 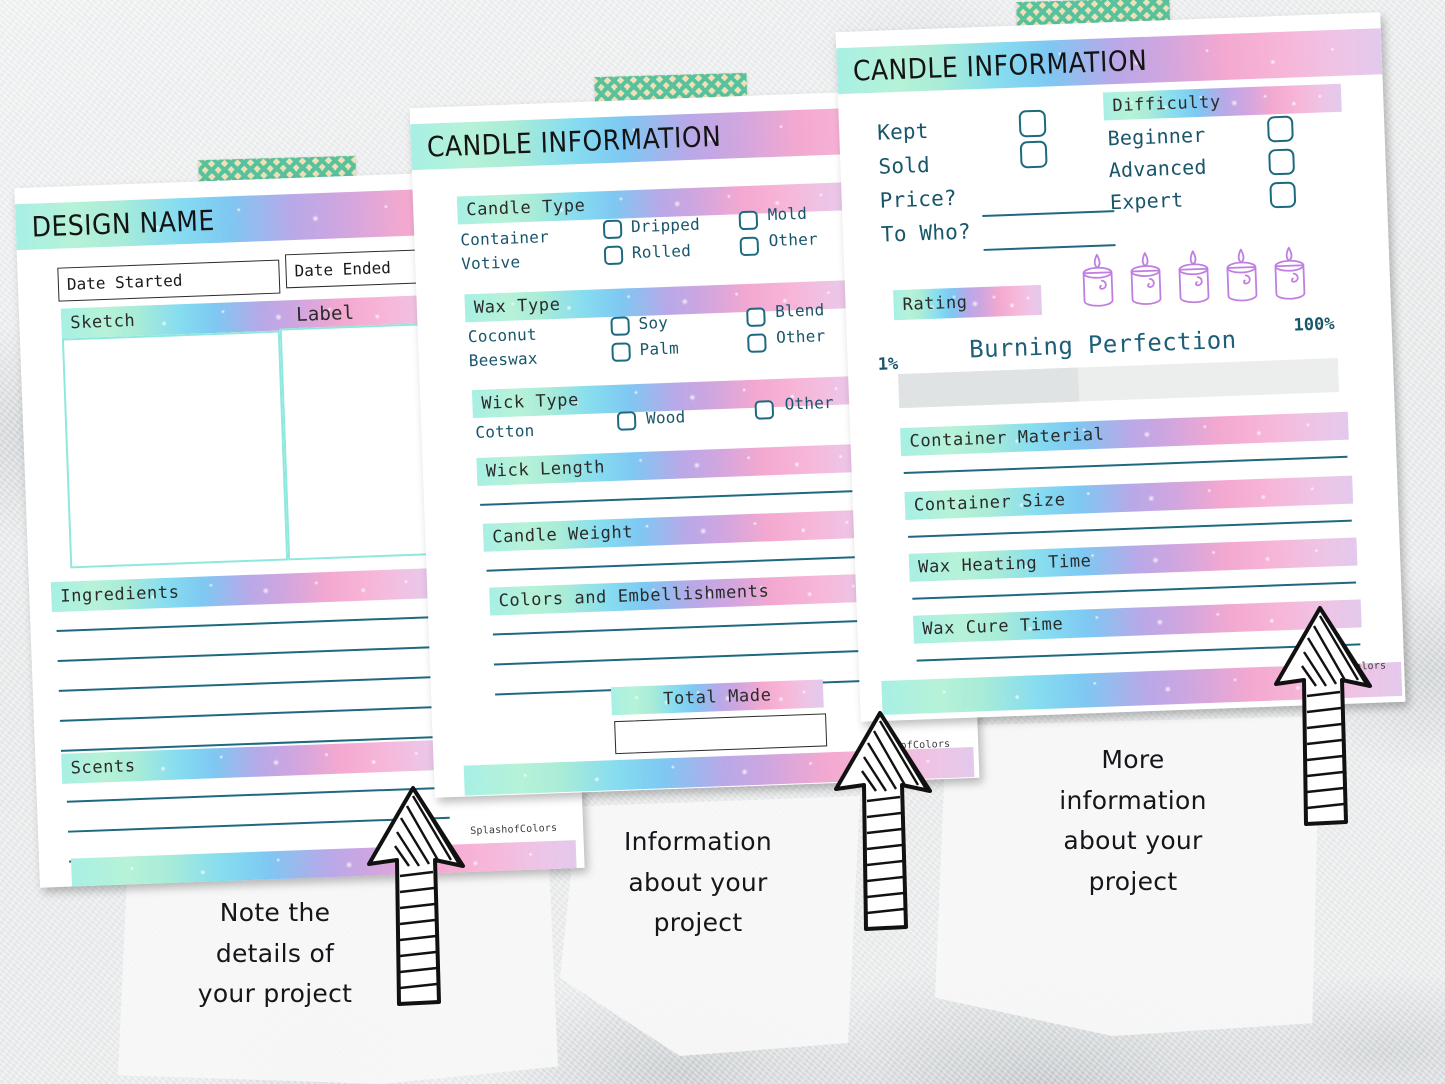 I want to click on burning-perfection-label: Burning Perfection, so click(x=1102, y=344).